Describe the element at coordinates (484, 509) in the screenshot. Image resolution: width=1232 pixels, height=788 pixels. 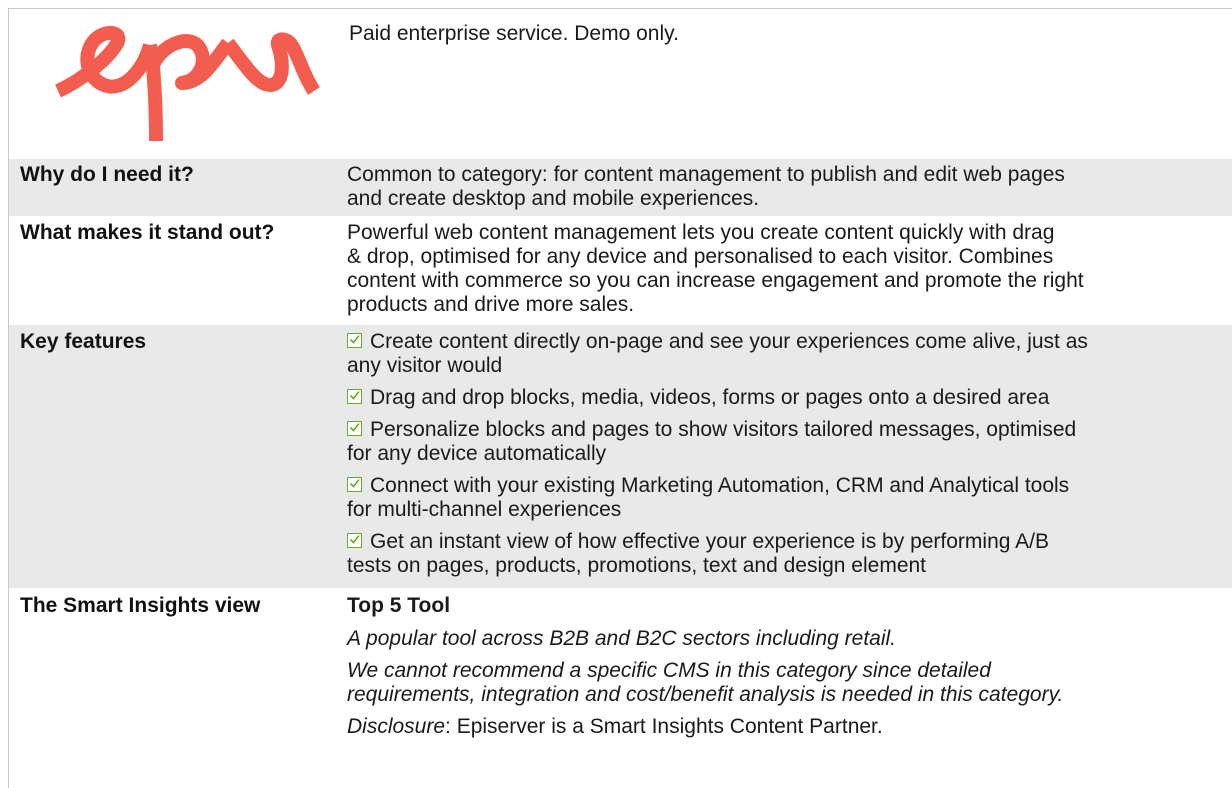
I see `feature-line: for multi-channel experiences` at that location.